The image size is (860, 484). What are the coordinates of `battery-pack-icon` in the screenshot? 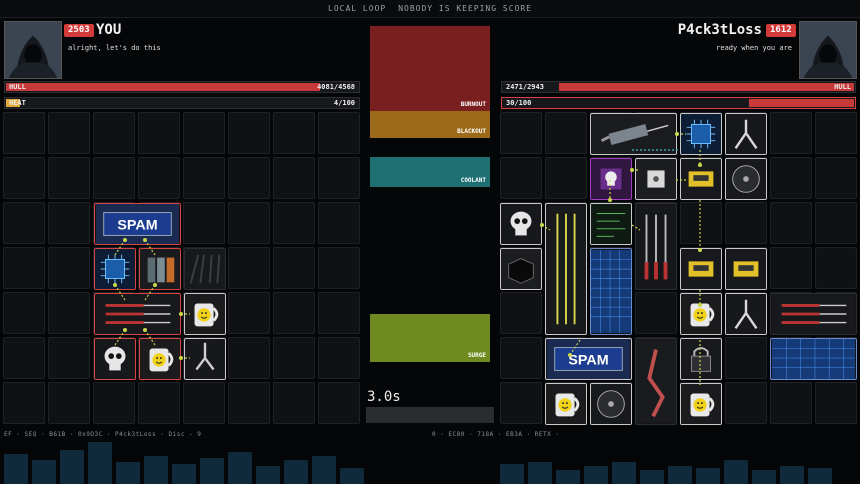 It's located at (160, 269).